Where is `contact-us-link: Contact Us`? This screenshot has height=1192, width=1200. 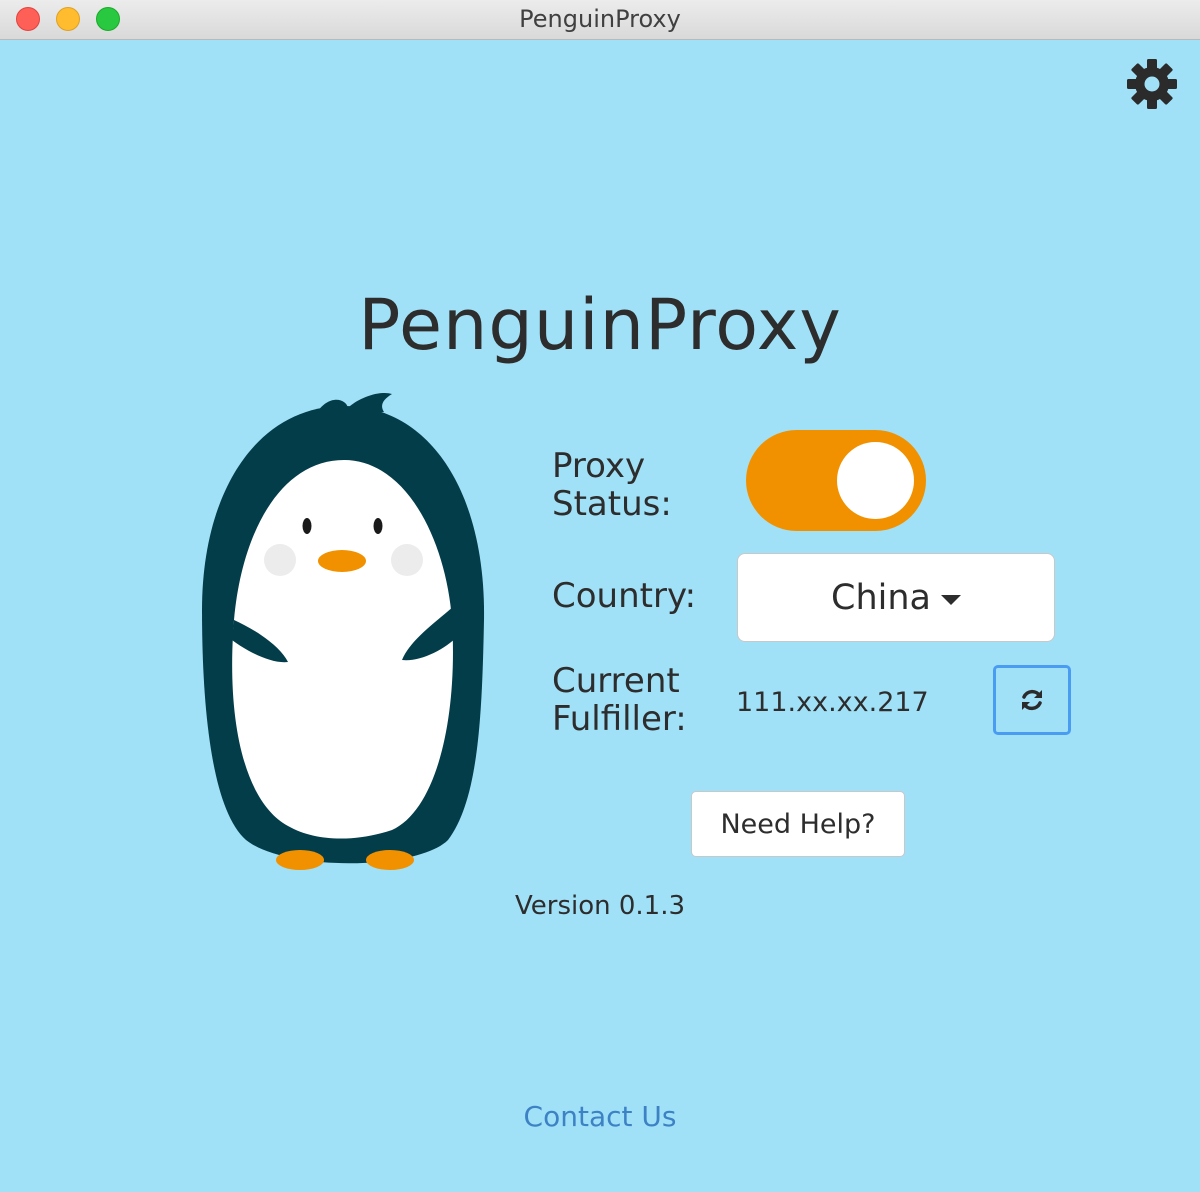 contact-us-link: Contact Us is located at coordinates (600, 1116).